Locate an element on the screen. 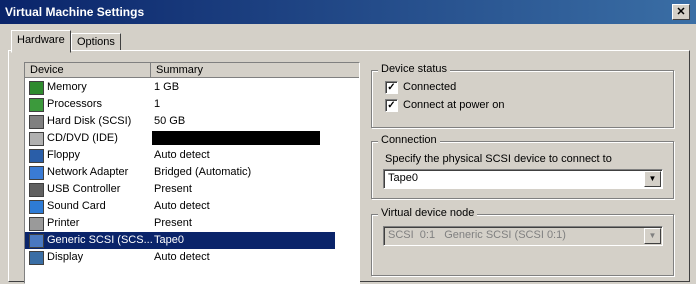  device-name: Printer is located at coordinates (63, 223).